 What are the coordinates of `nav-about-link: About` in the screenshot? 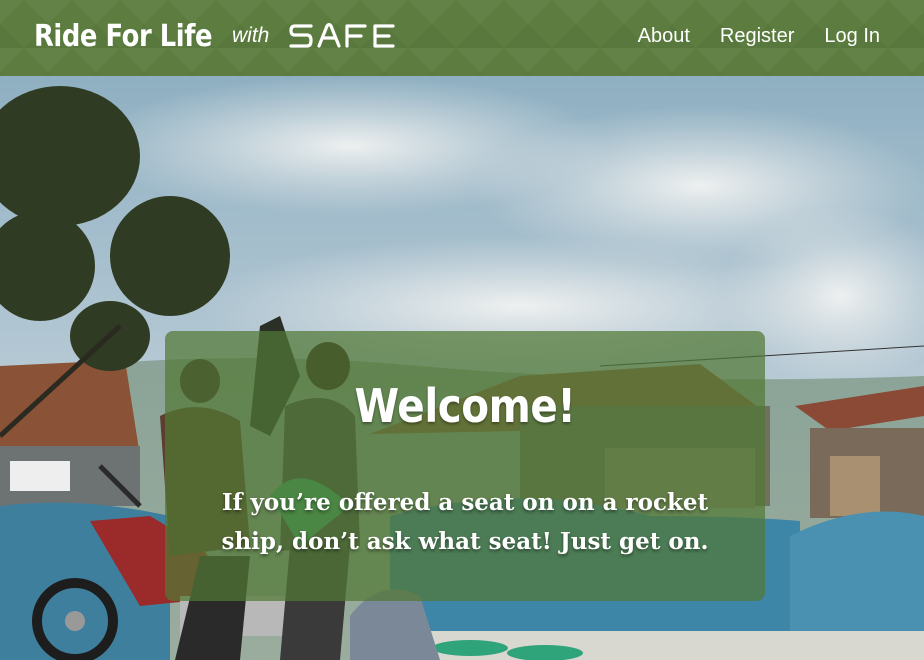 It's located at (664, 36).